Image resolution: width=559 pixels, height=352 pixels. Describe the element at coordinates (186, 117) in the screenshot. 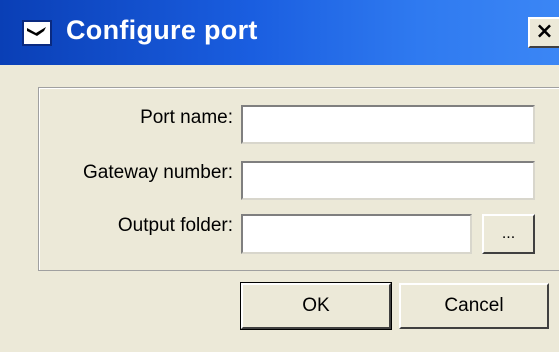

I see `port-name-label: Port name:` at that location.